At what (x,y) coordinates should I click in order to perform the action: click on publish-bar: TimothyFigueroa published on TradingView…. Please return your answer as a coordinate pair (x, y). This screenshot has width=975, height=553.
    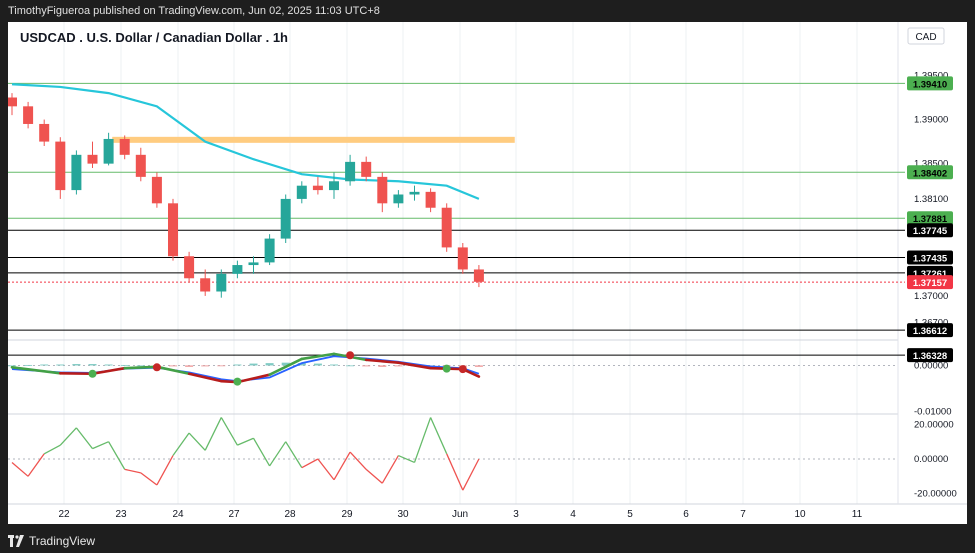
    Looking at the image, I should click on (487, 11).